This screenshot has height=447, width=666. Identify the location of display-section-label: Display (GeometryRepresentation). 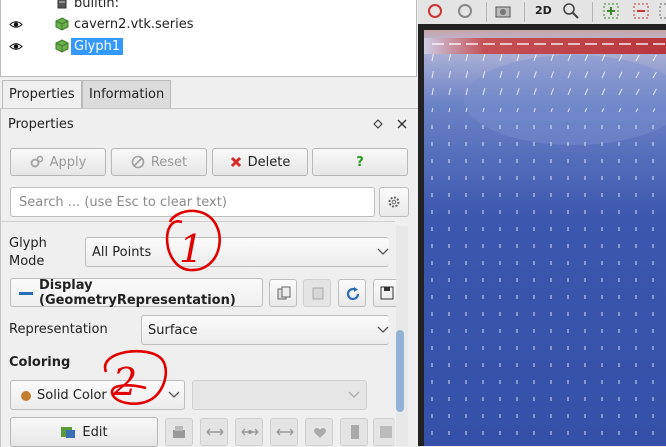
(137, 292).